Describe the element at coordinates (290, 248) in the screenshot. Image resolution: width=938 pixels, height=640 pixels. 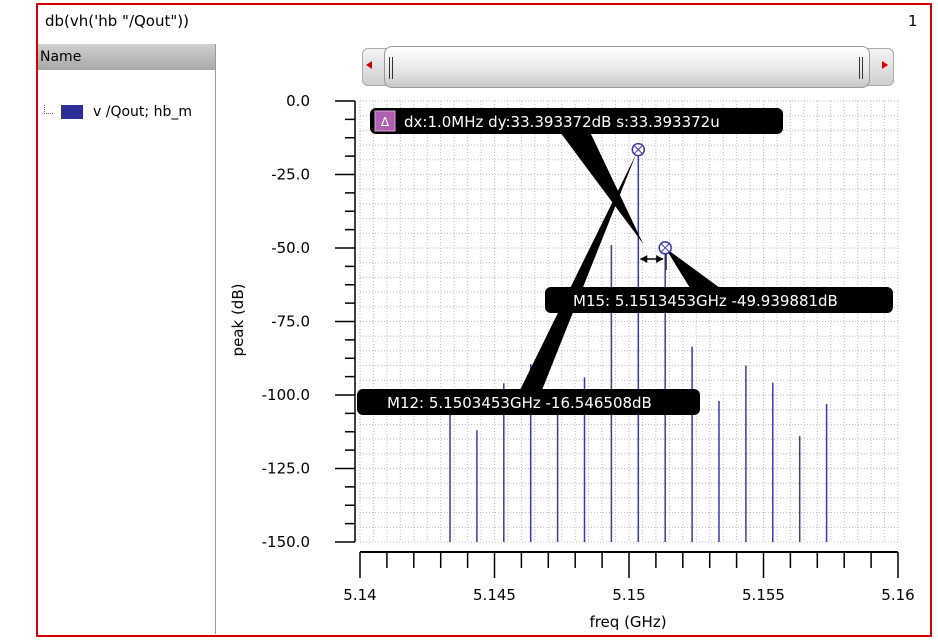
I see `y-tick-label: -50.0` at that location.